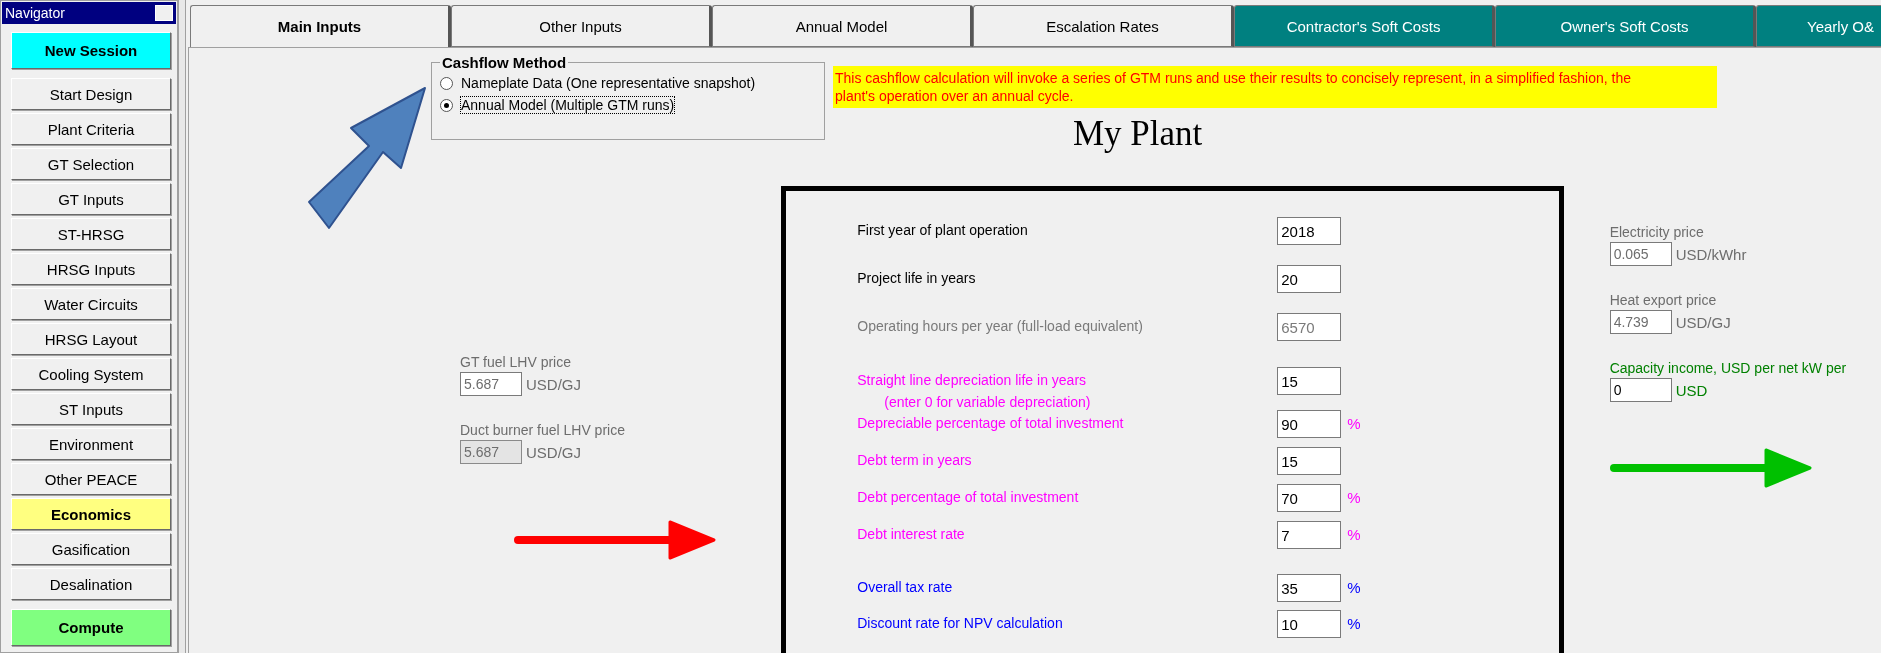 Image resolution: width=1881 pixels, height=653 pixels. Describe the element at coordinates (1103, 26) in the screenshot. I see `tab: Escalation Rates` at that location.